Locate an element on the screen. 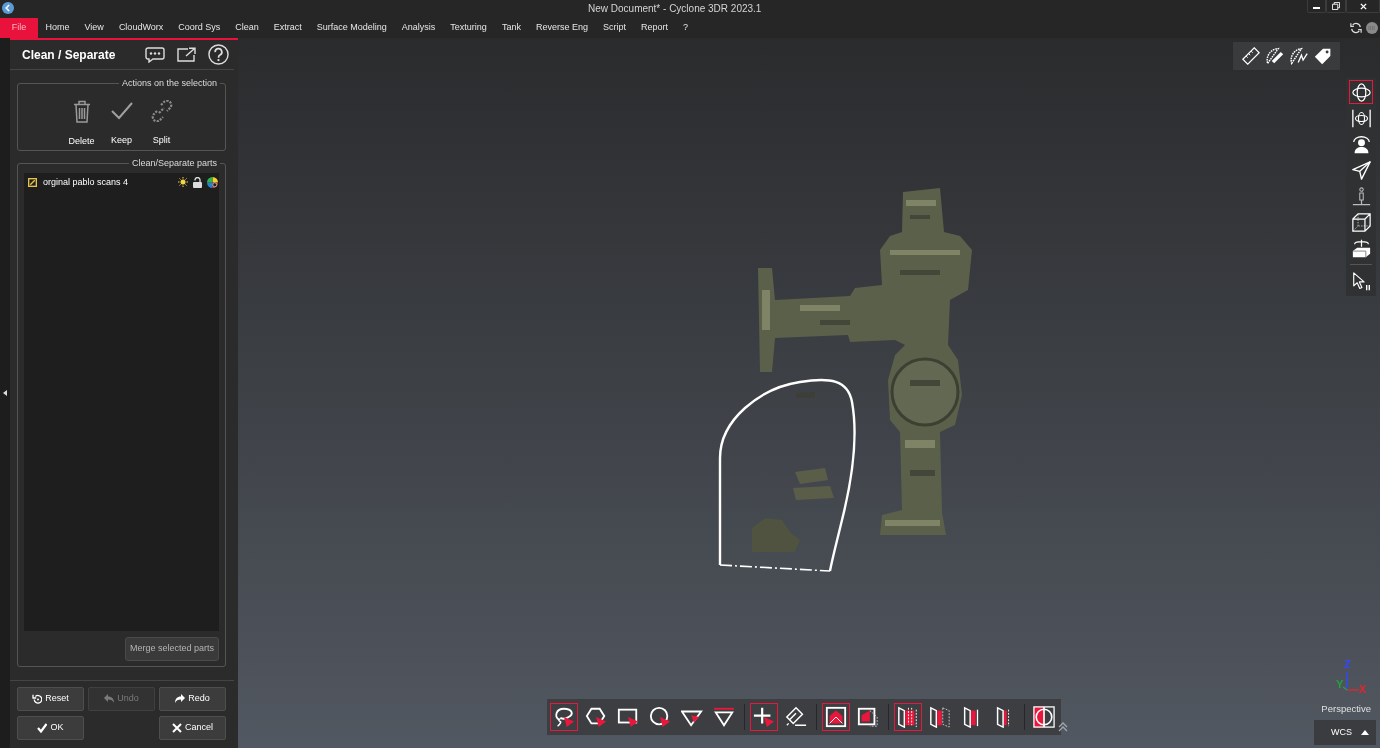  minimize-icon is located at coordinates (1316, 8).